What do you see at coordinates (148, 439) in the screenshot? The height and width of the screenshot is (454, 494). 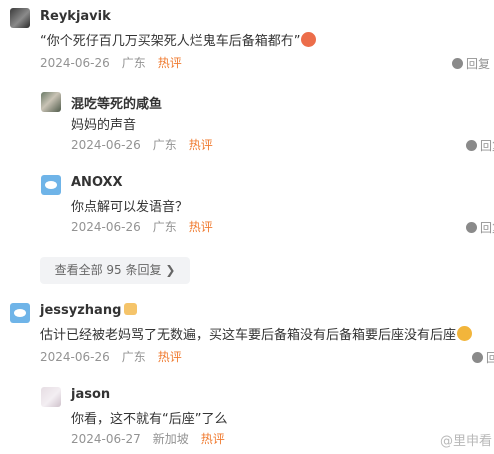 I see `comment-meta: 2024-06-27 新加坡 热评` at bounding box center [148, 439].